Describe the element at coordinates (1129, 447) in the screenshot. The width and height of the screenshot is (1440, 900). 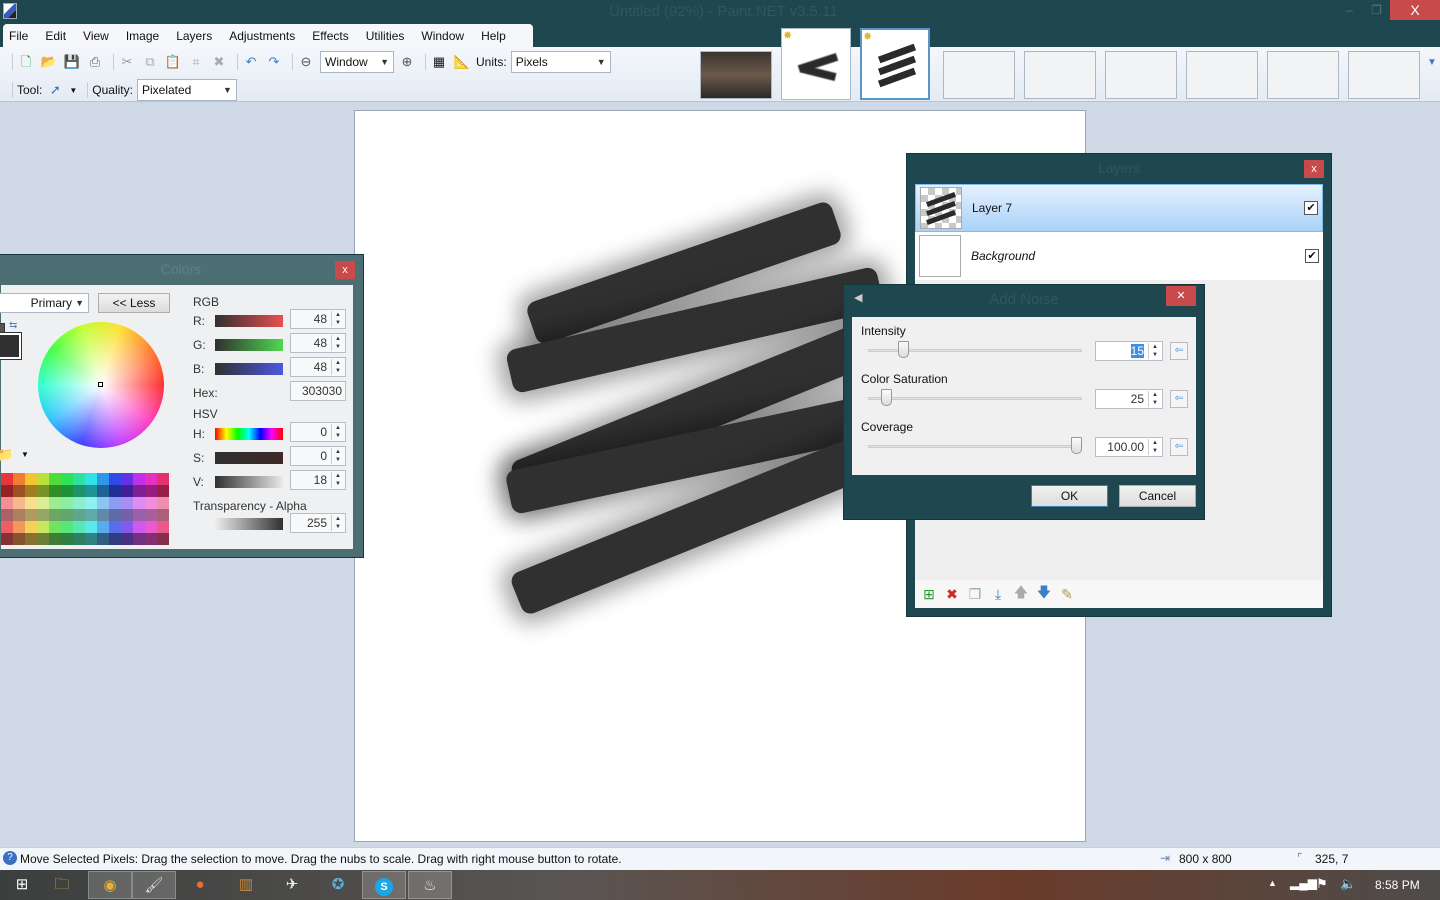
I see `coverage-input: 100.00 ▲ ▼` at that location.